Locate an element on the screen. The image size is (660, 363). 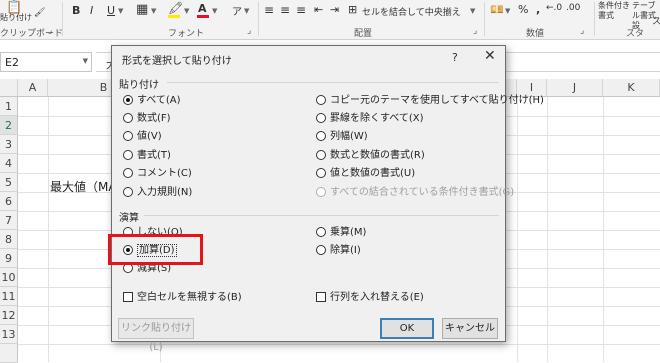
skip-blanks-checkbox: 空白セルを無視する(B) is located at coordinates (182, 298).